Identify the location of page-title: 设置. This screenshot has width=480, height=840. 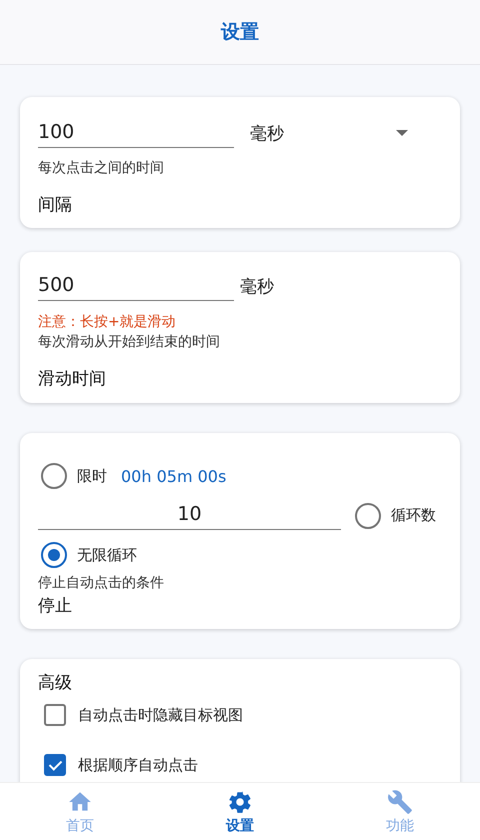
(240, 32).